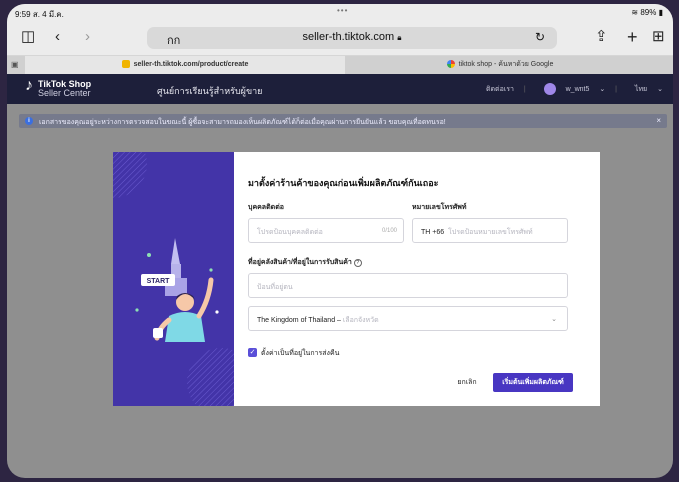 The image size is (679, 482). Describe the element at coordinates (125, 64) in the screenshot. I see `tiktok-favicon-icon` at that location.